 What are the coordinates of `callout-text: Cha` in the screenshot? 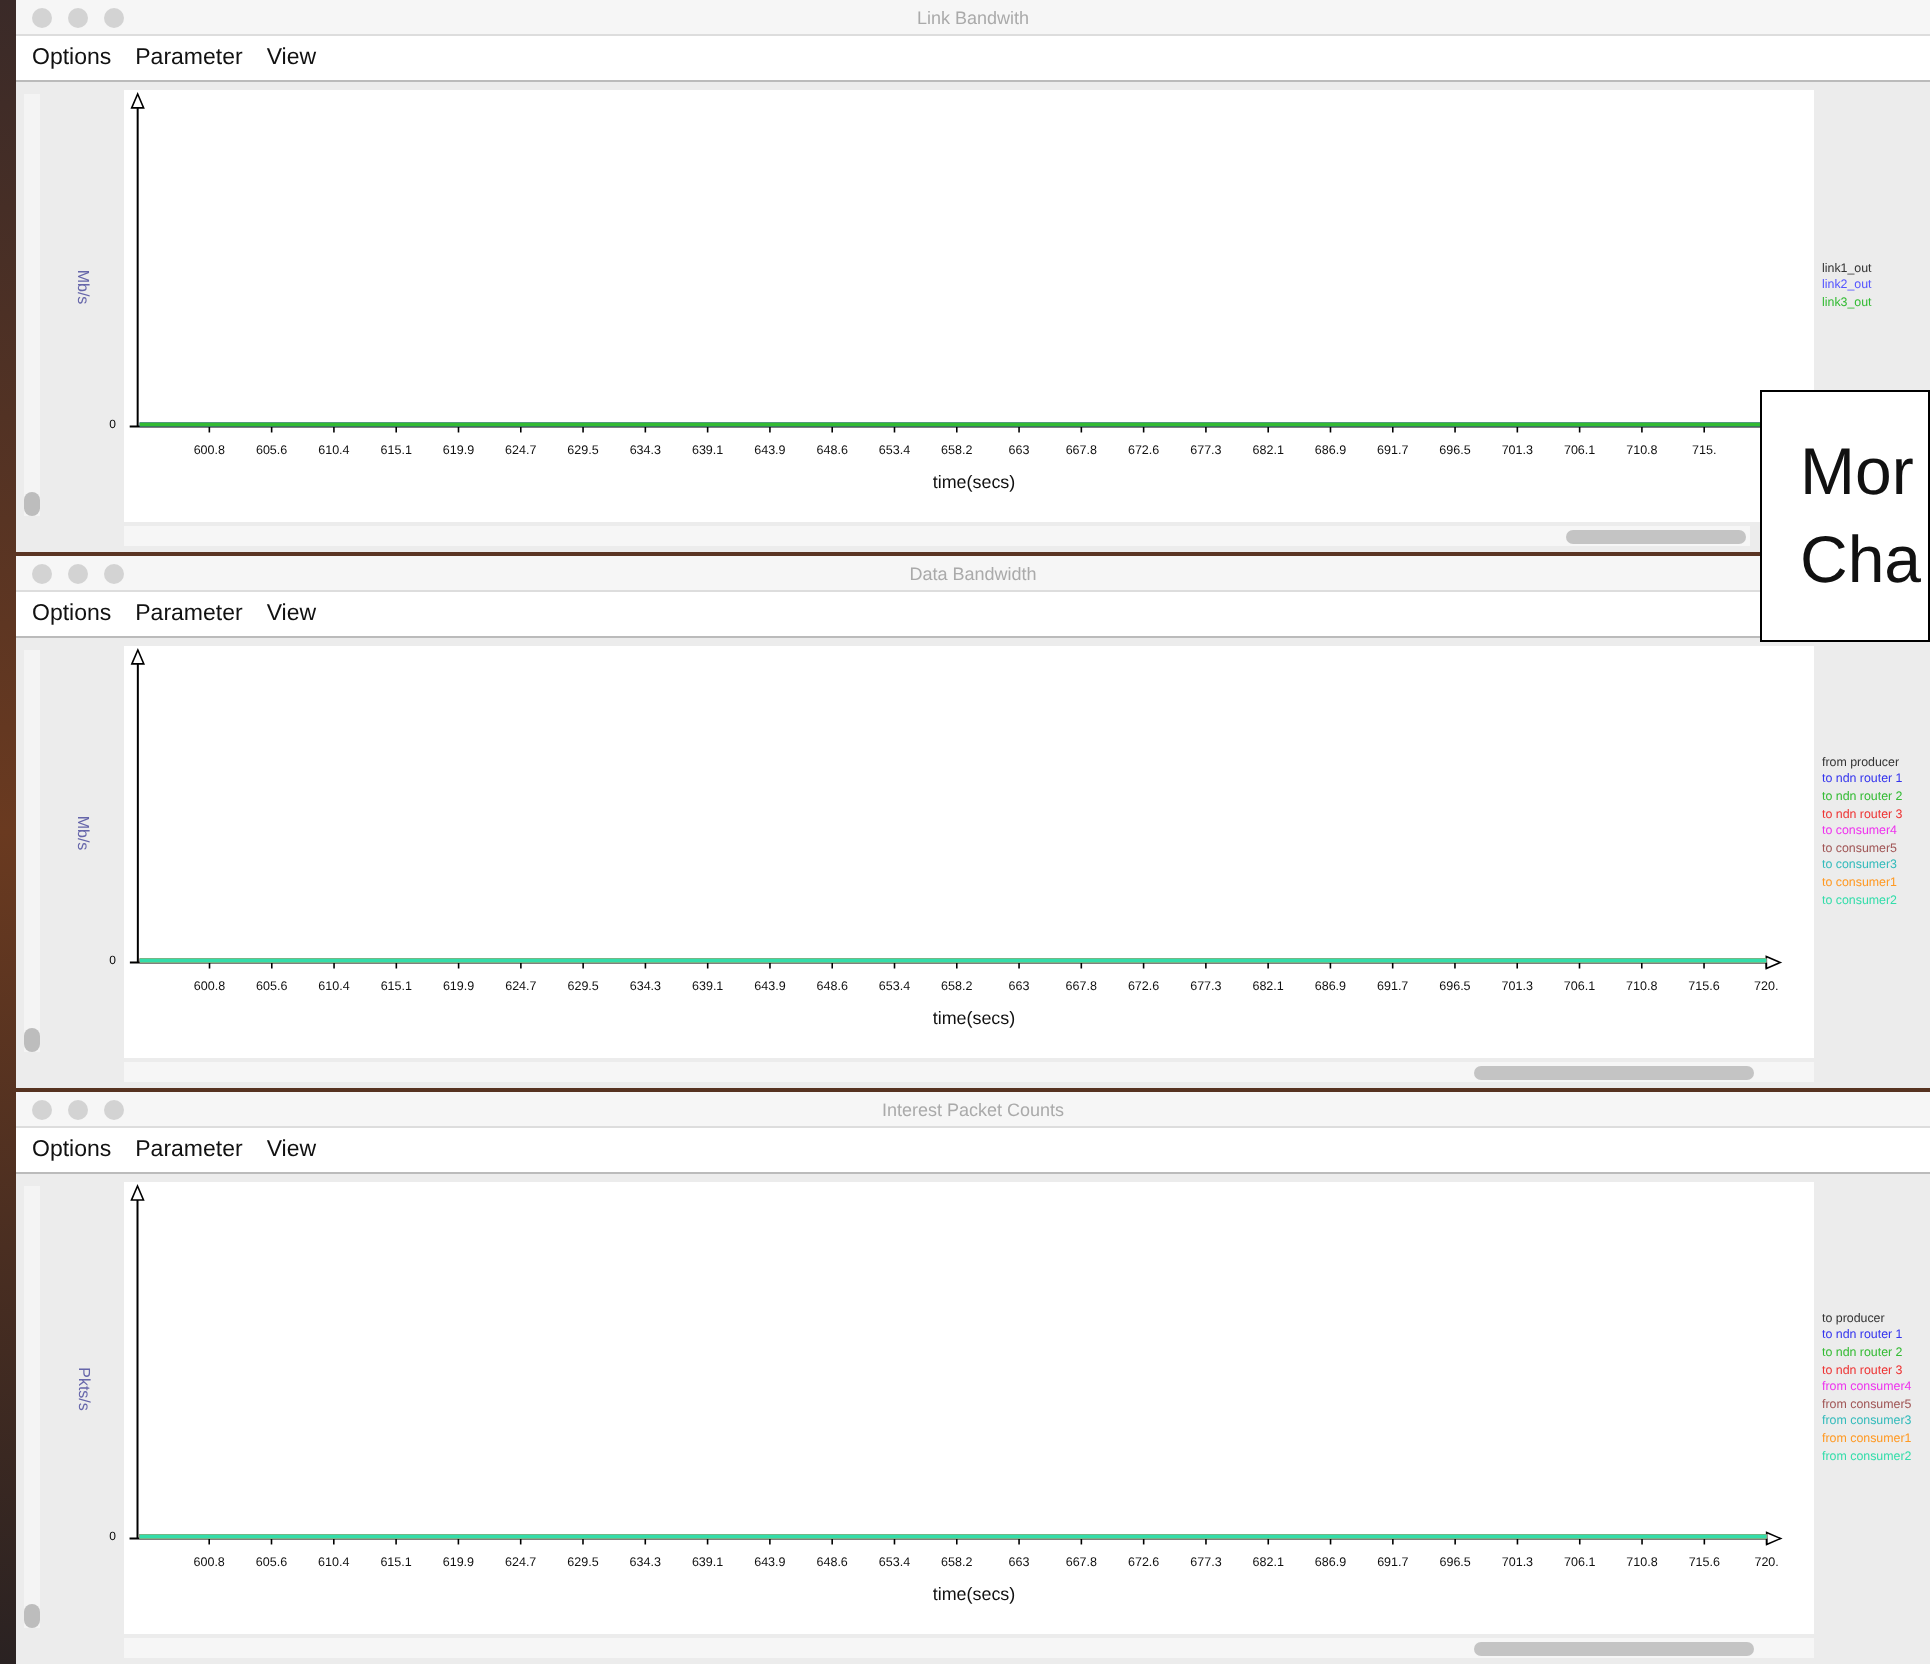 It's located at (1862, 560).